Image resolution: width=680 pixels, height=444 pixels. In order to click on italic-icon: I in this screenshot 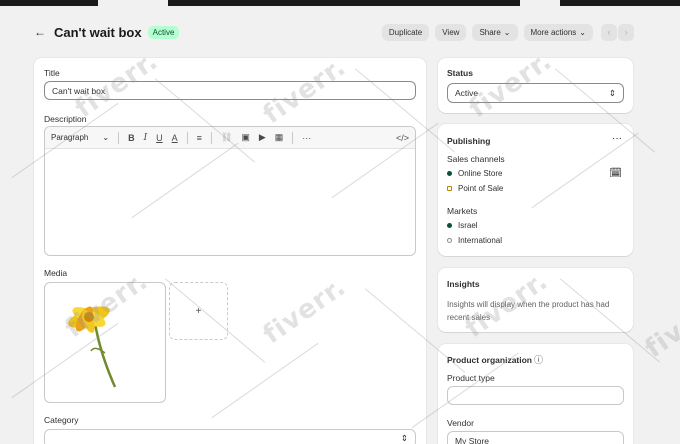, I will do `click(146, 138)`.